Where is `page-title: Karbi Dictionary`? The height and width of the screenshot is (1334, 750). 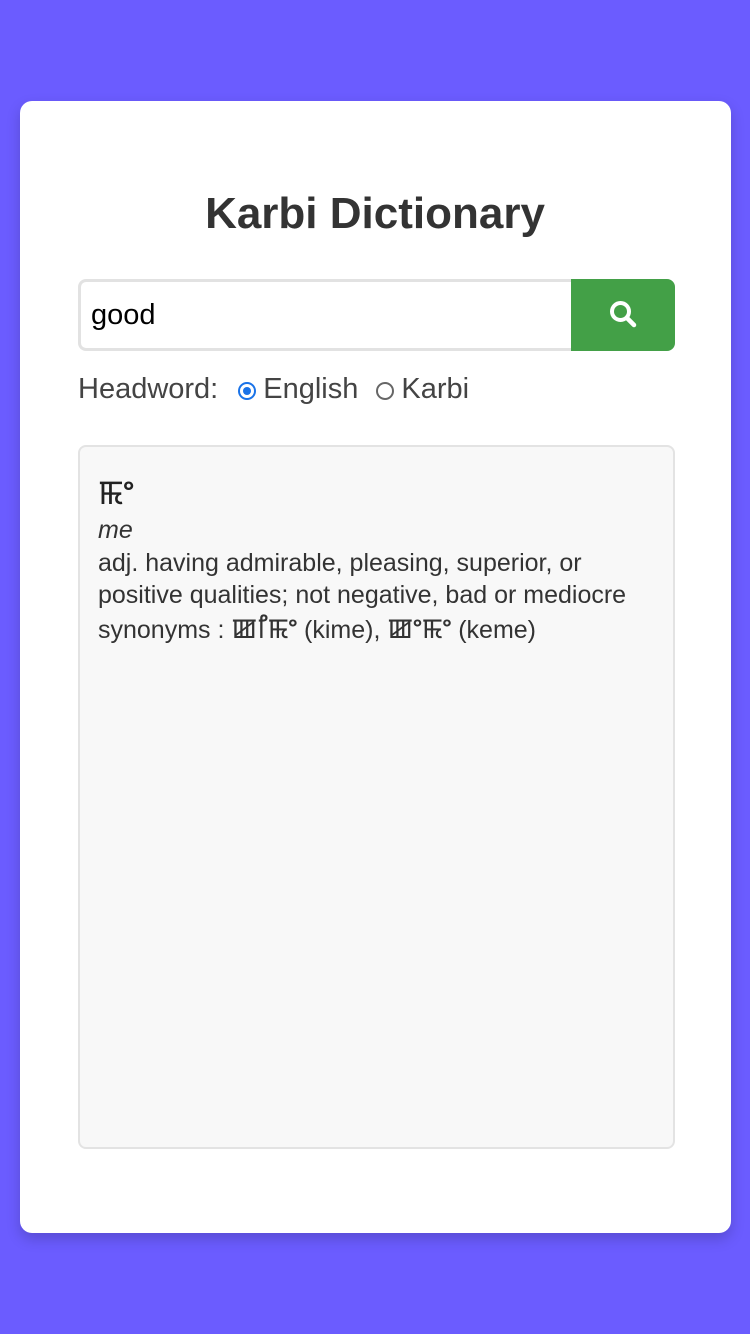 page-title: Karbi Dictionary is located at coordinates (375, 213).